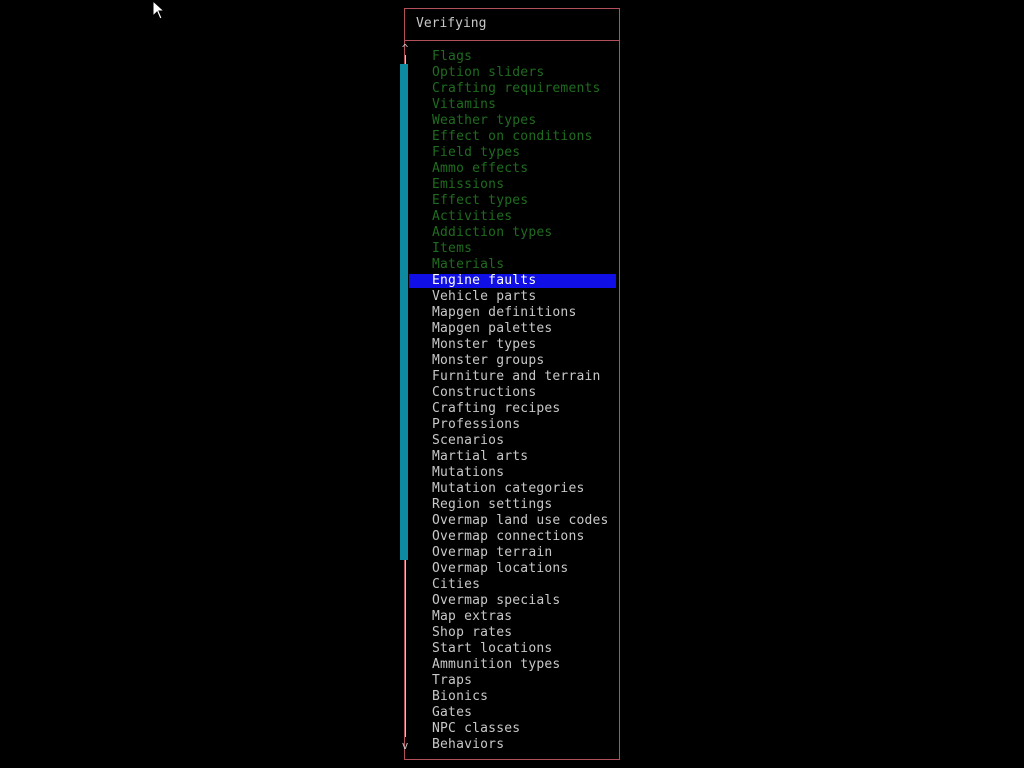  Describe the element at coordinates (472, 632) in the screenshot. I see `list-item-label: Shop rates` at that location.